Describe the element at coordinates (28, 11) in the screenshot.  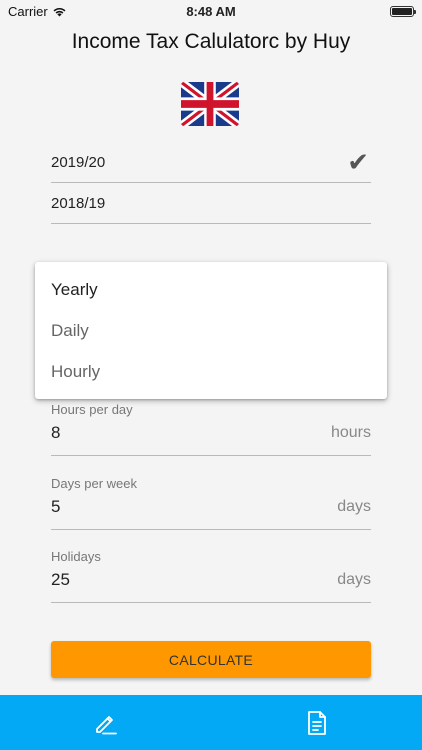
I see `carrier-label: Carrier` at that location.